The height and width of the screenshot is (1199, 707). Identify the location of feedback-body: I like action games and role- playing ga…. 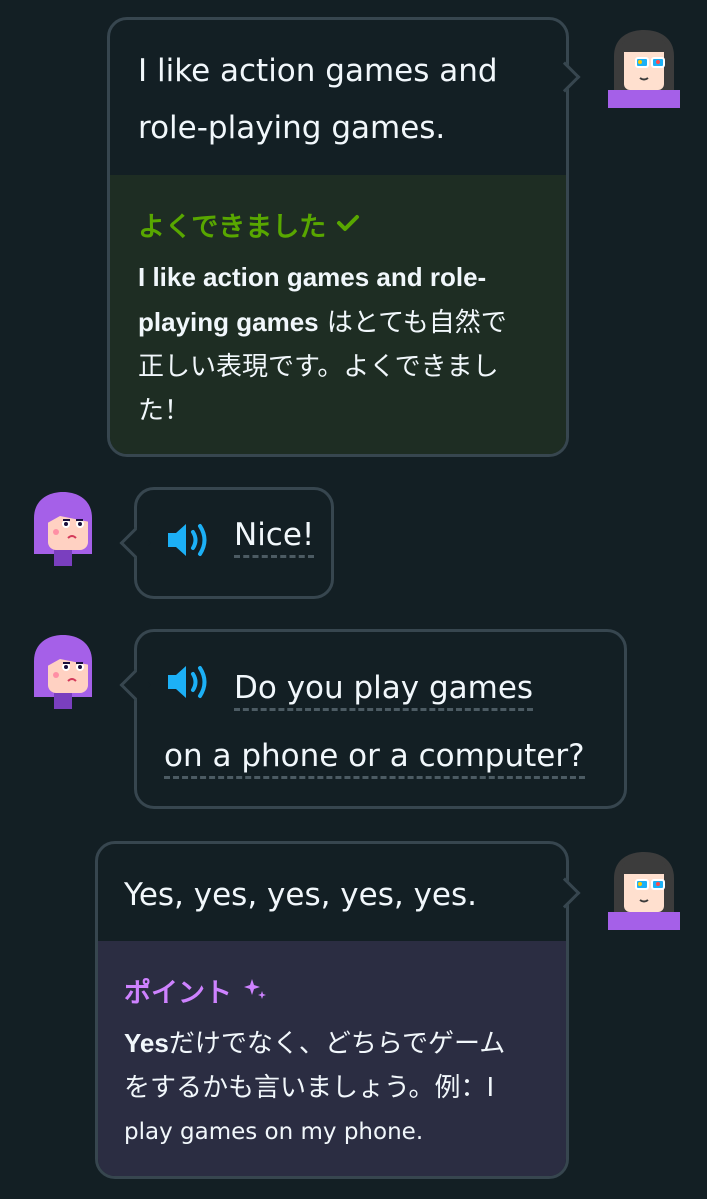
(348, 344).